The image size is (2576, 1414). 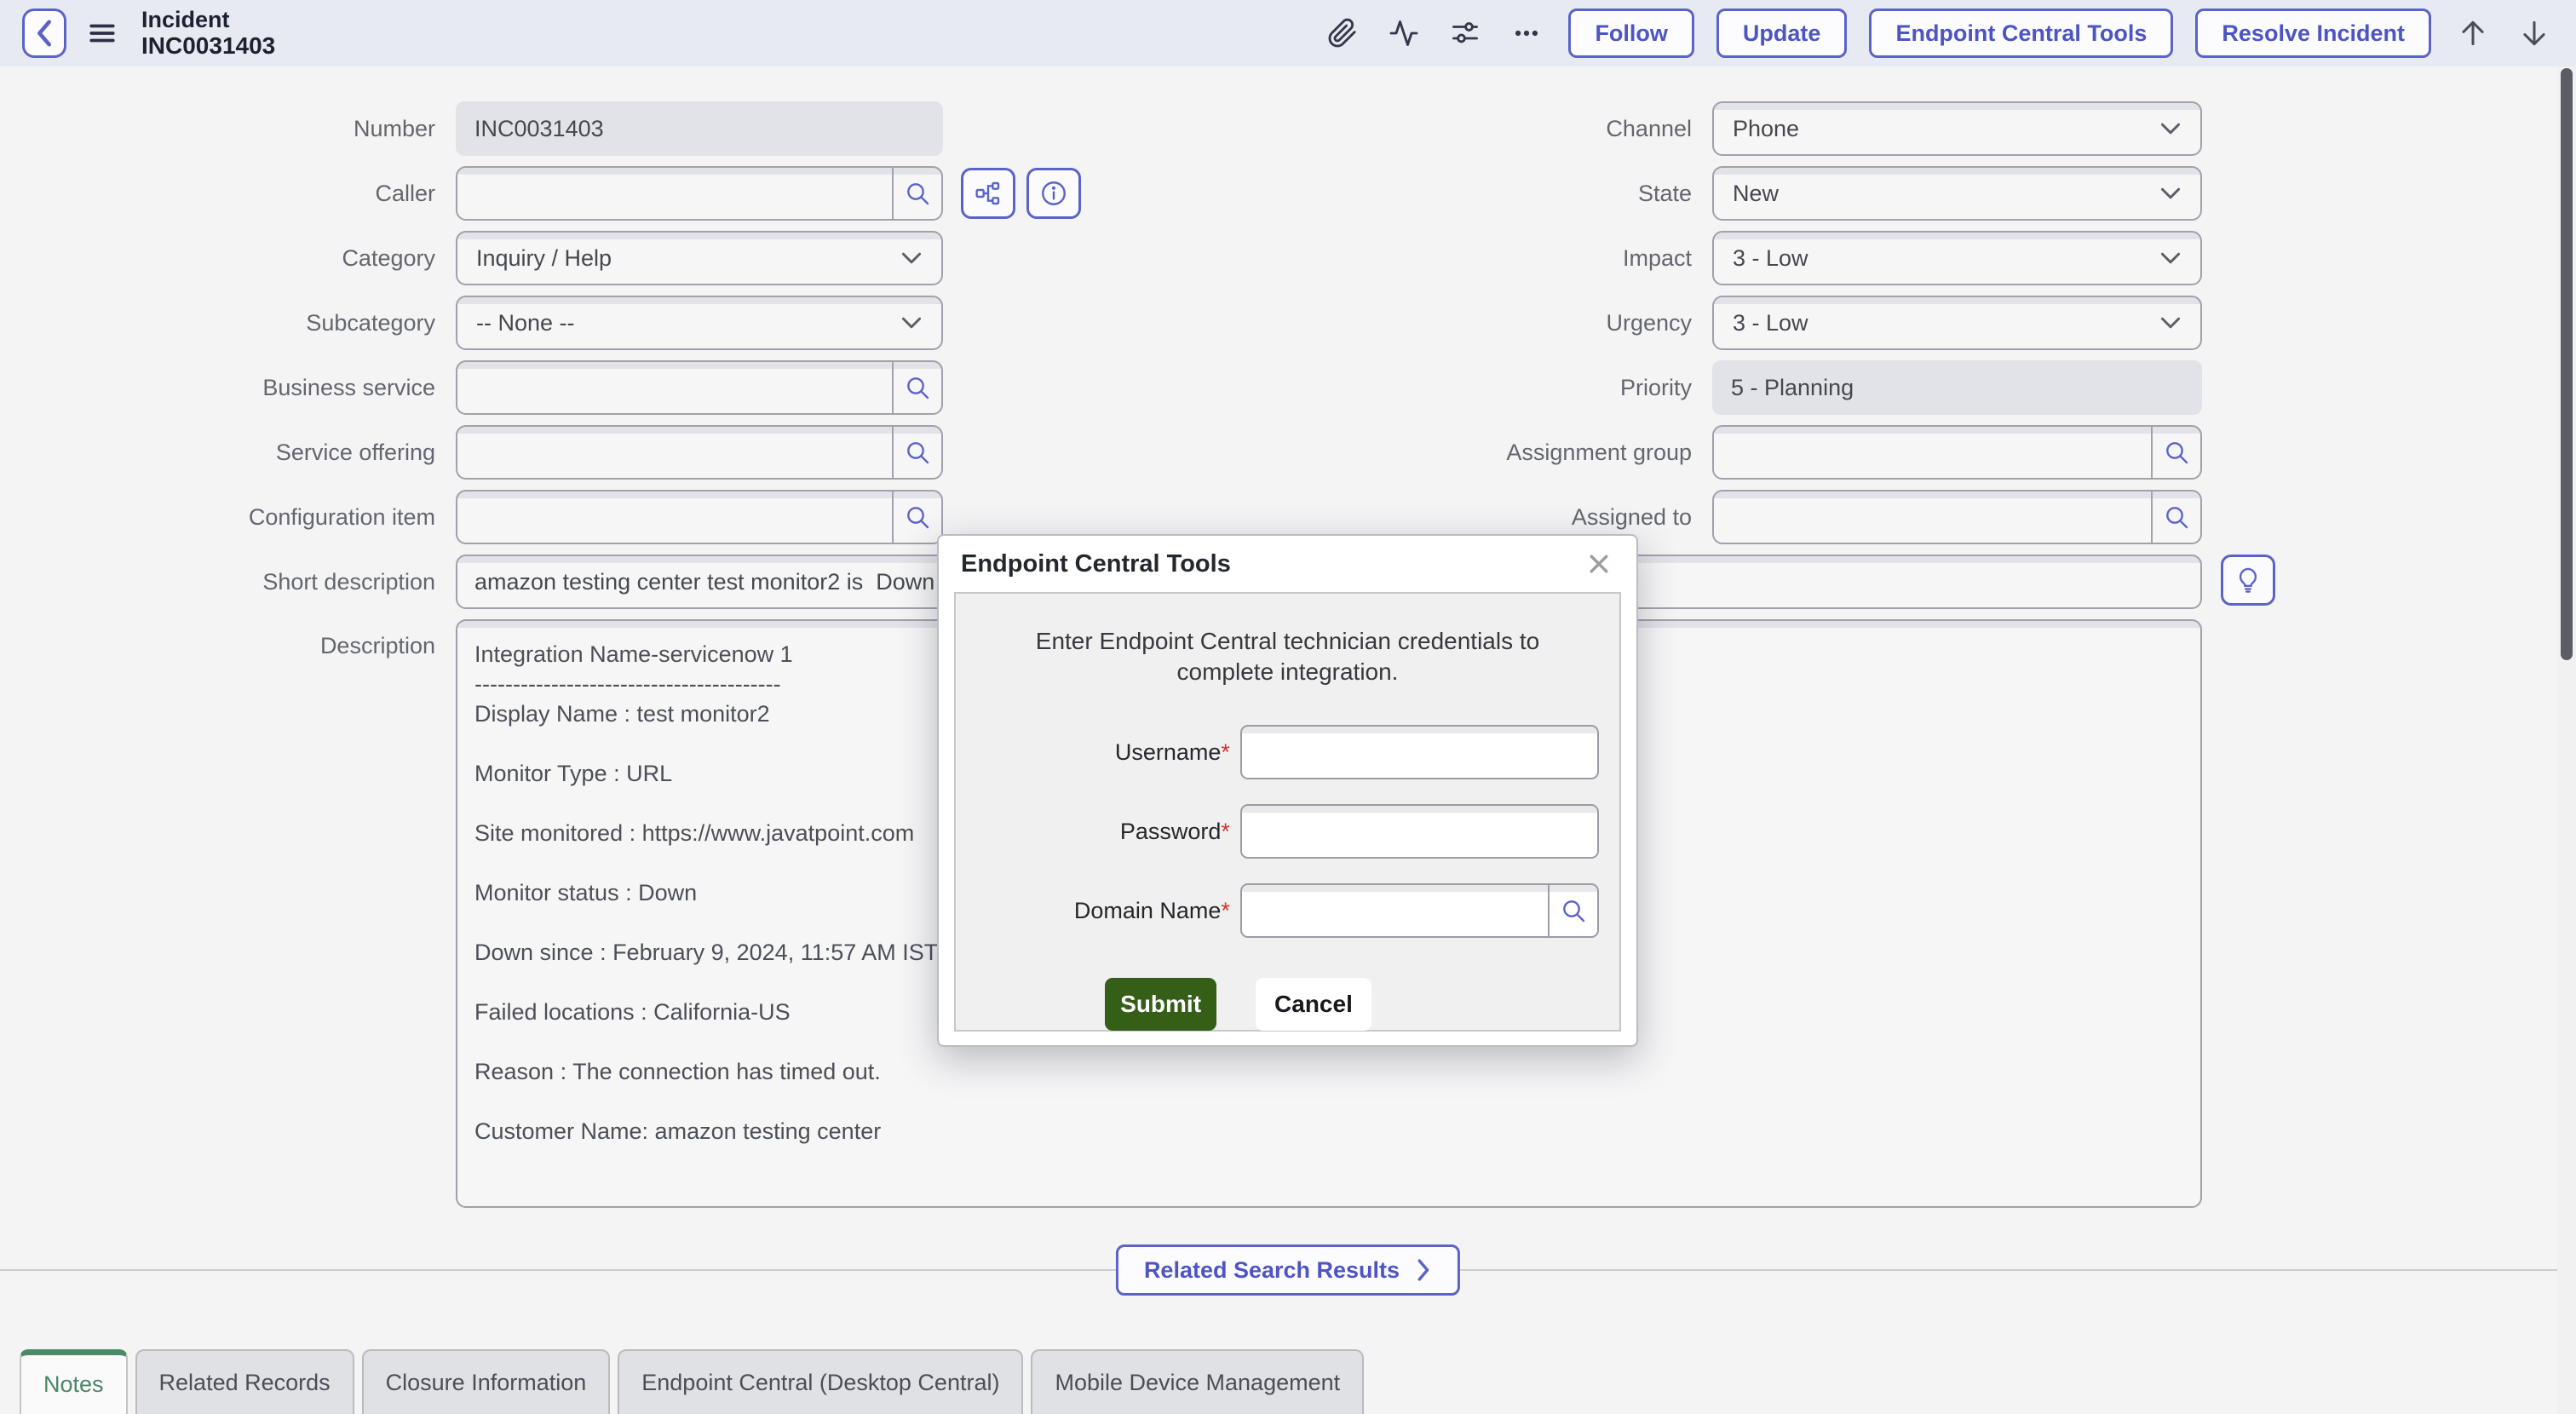 I want to click on caller-cell, so click(x=769, y=196).